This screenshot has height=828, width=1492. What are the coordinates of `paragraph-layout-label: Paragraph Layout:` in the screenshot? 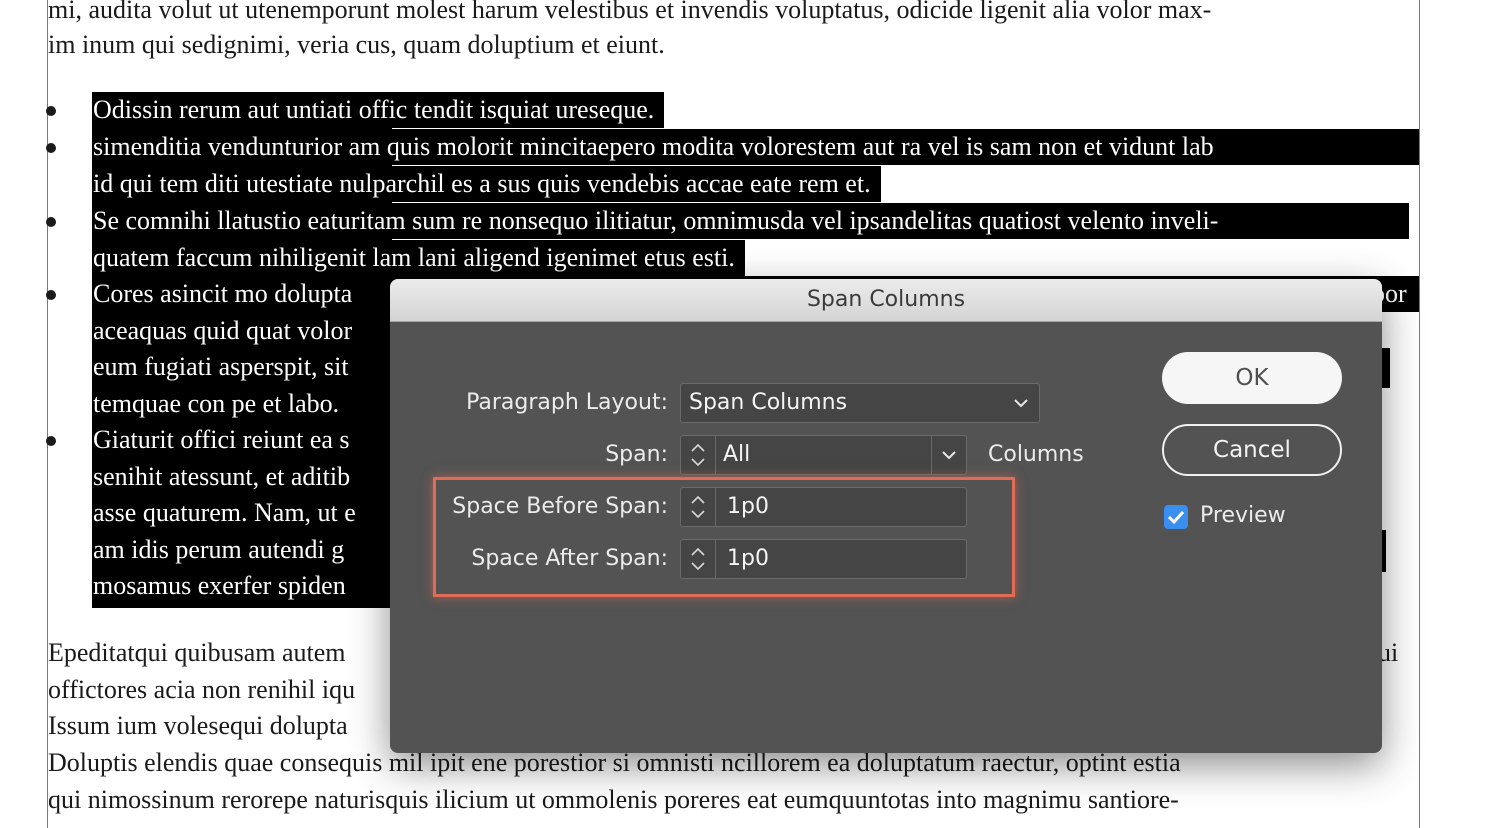 It's located at (567, 402).